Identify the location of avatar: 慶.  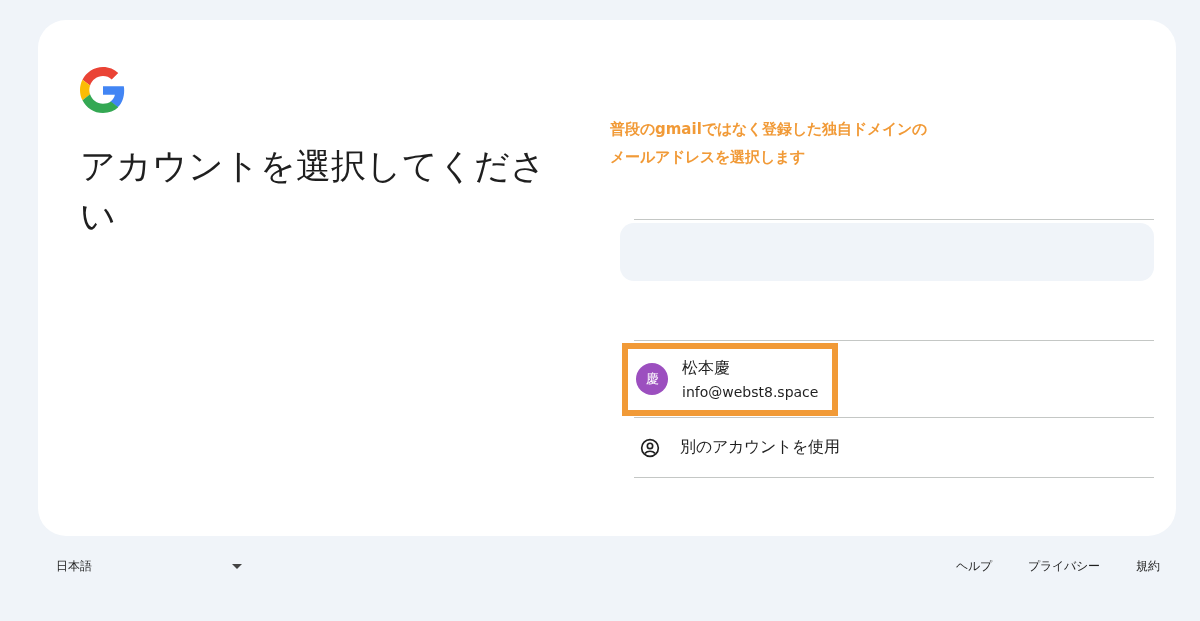
(652, 379).